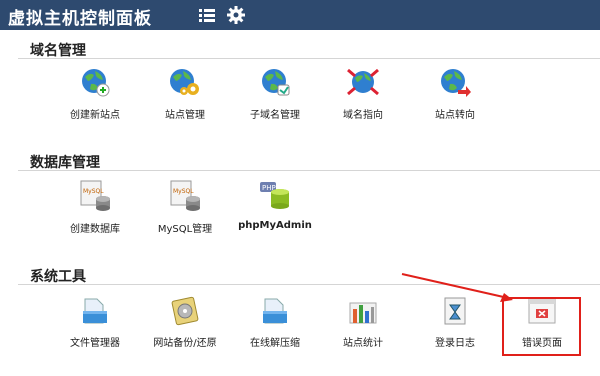 Image resolution: width=600 pixels, height=376 pixels. I want to click on site-stats-item: 站点统计, so click(363, 322).